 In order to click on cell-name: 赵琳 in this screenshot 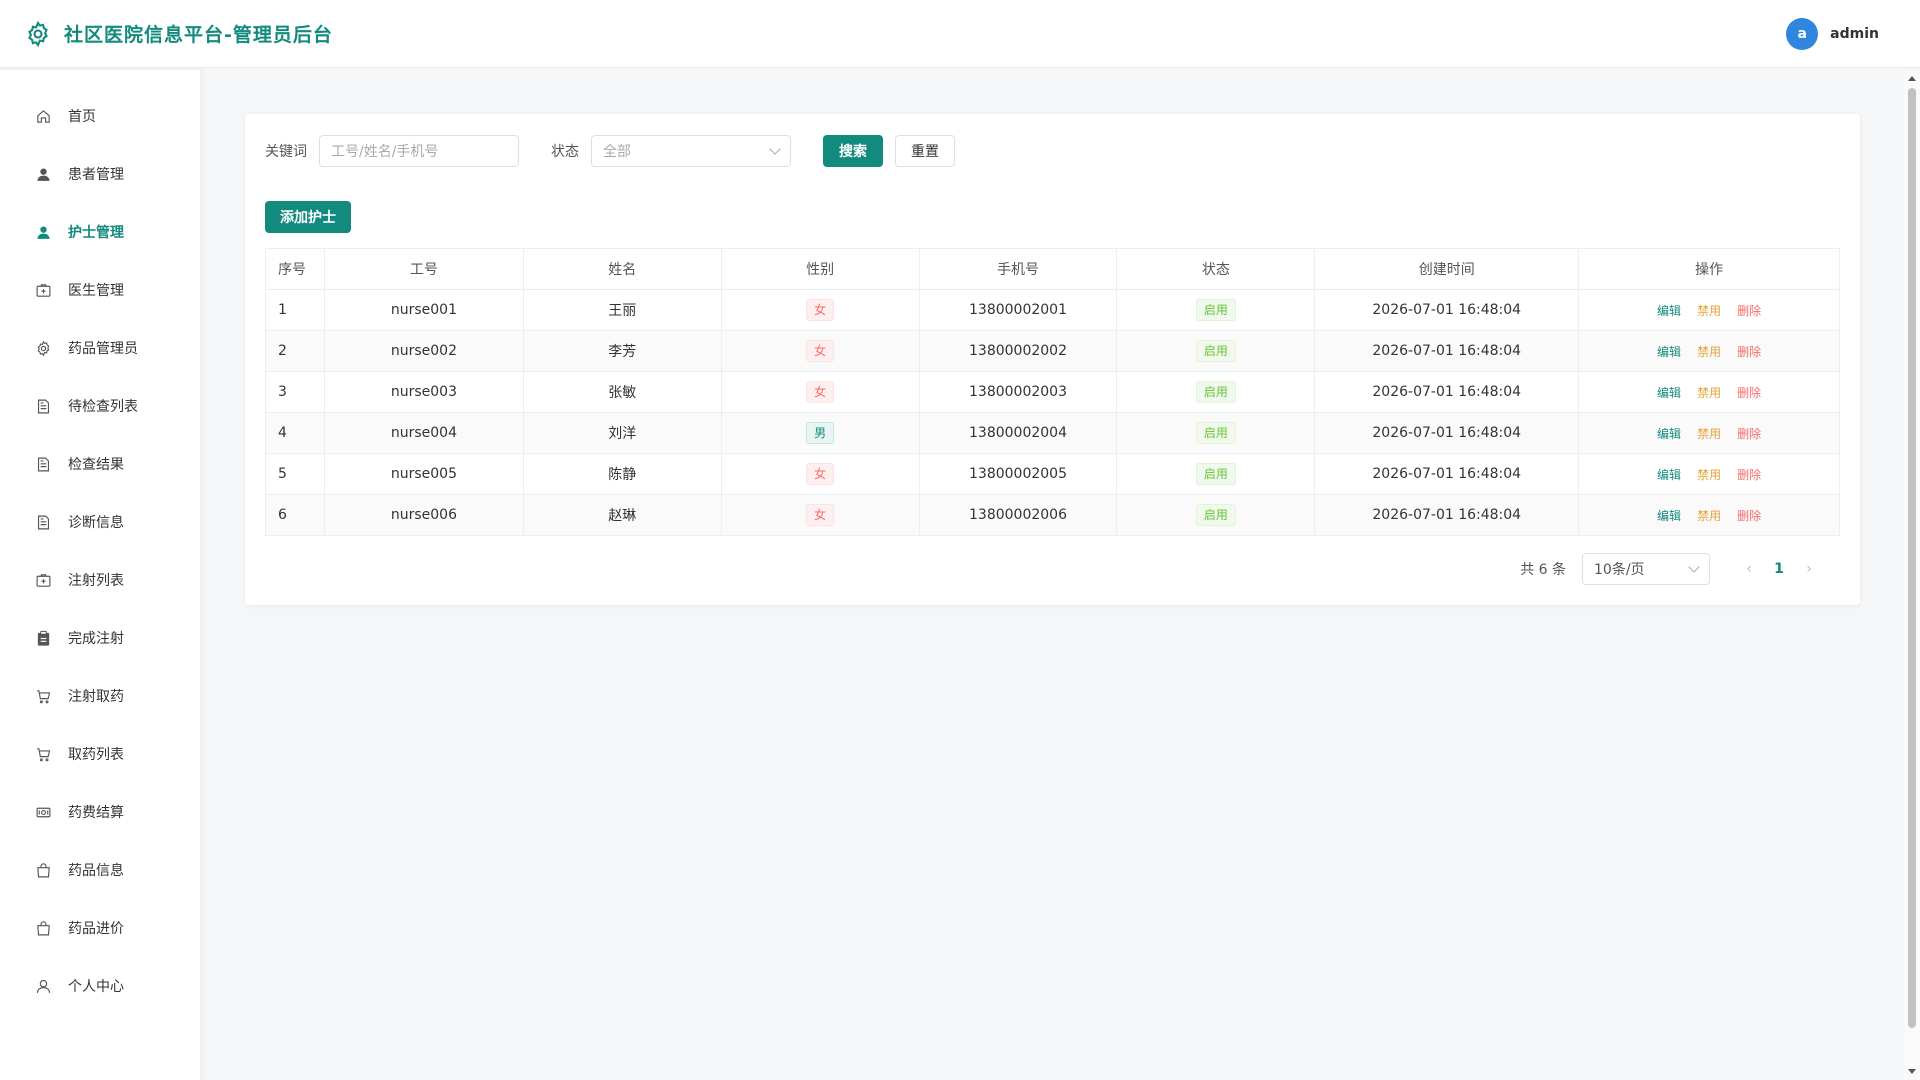, I will do `click(622, 515)`.